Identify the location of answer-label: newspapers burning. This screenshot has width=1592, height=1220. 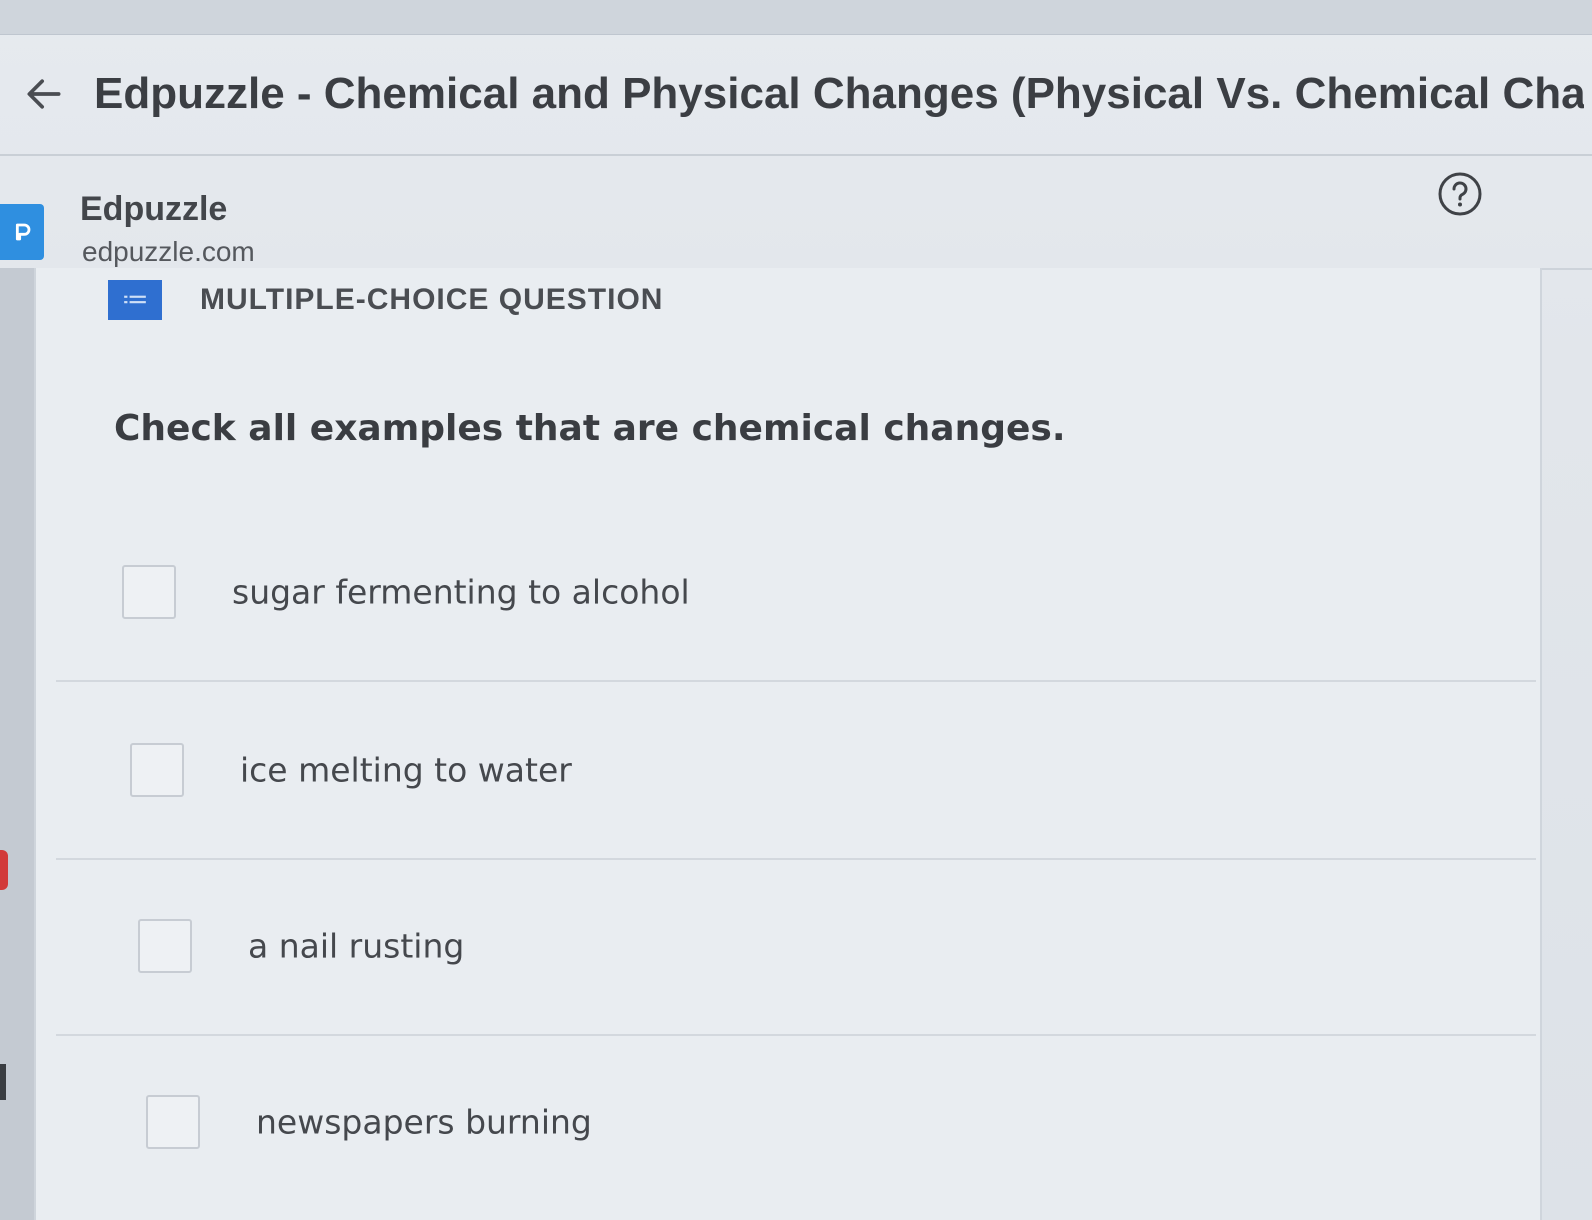
(424, 1122).